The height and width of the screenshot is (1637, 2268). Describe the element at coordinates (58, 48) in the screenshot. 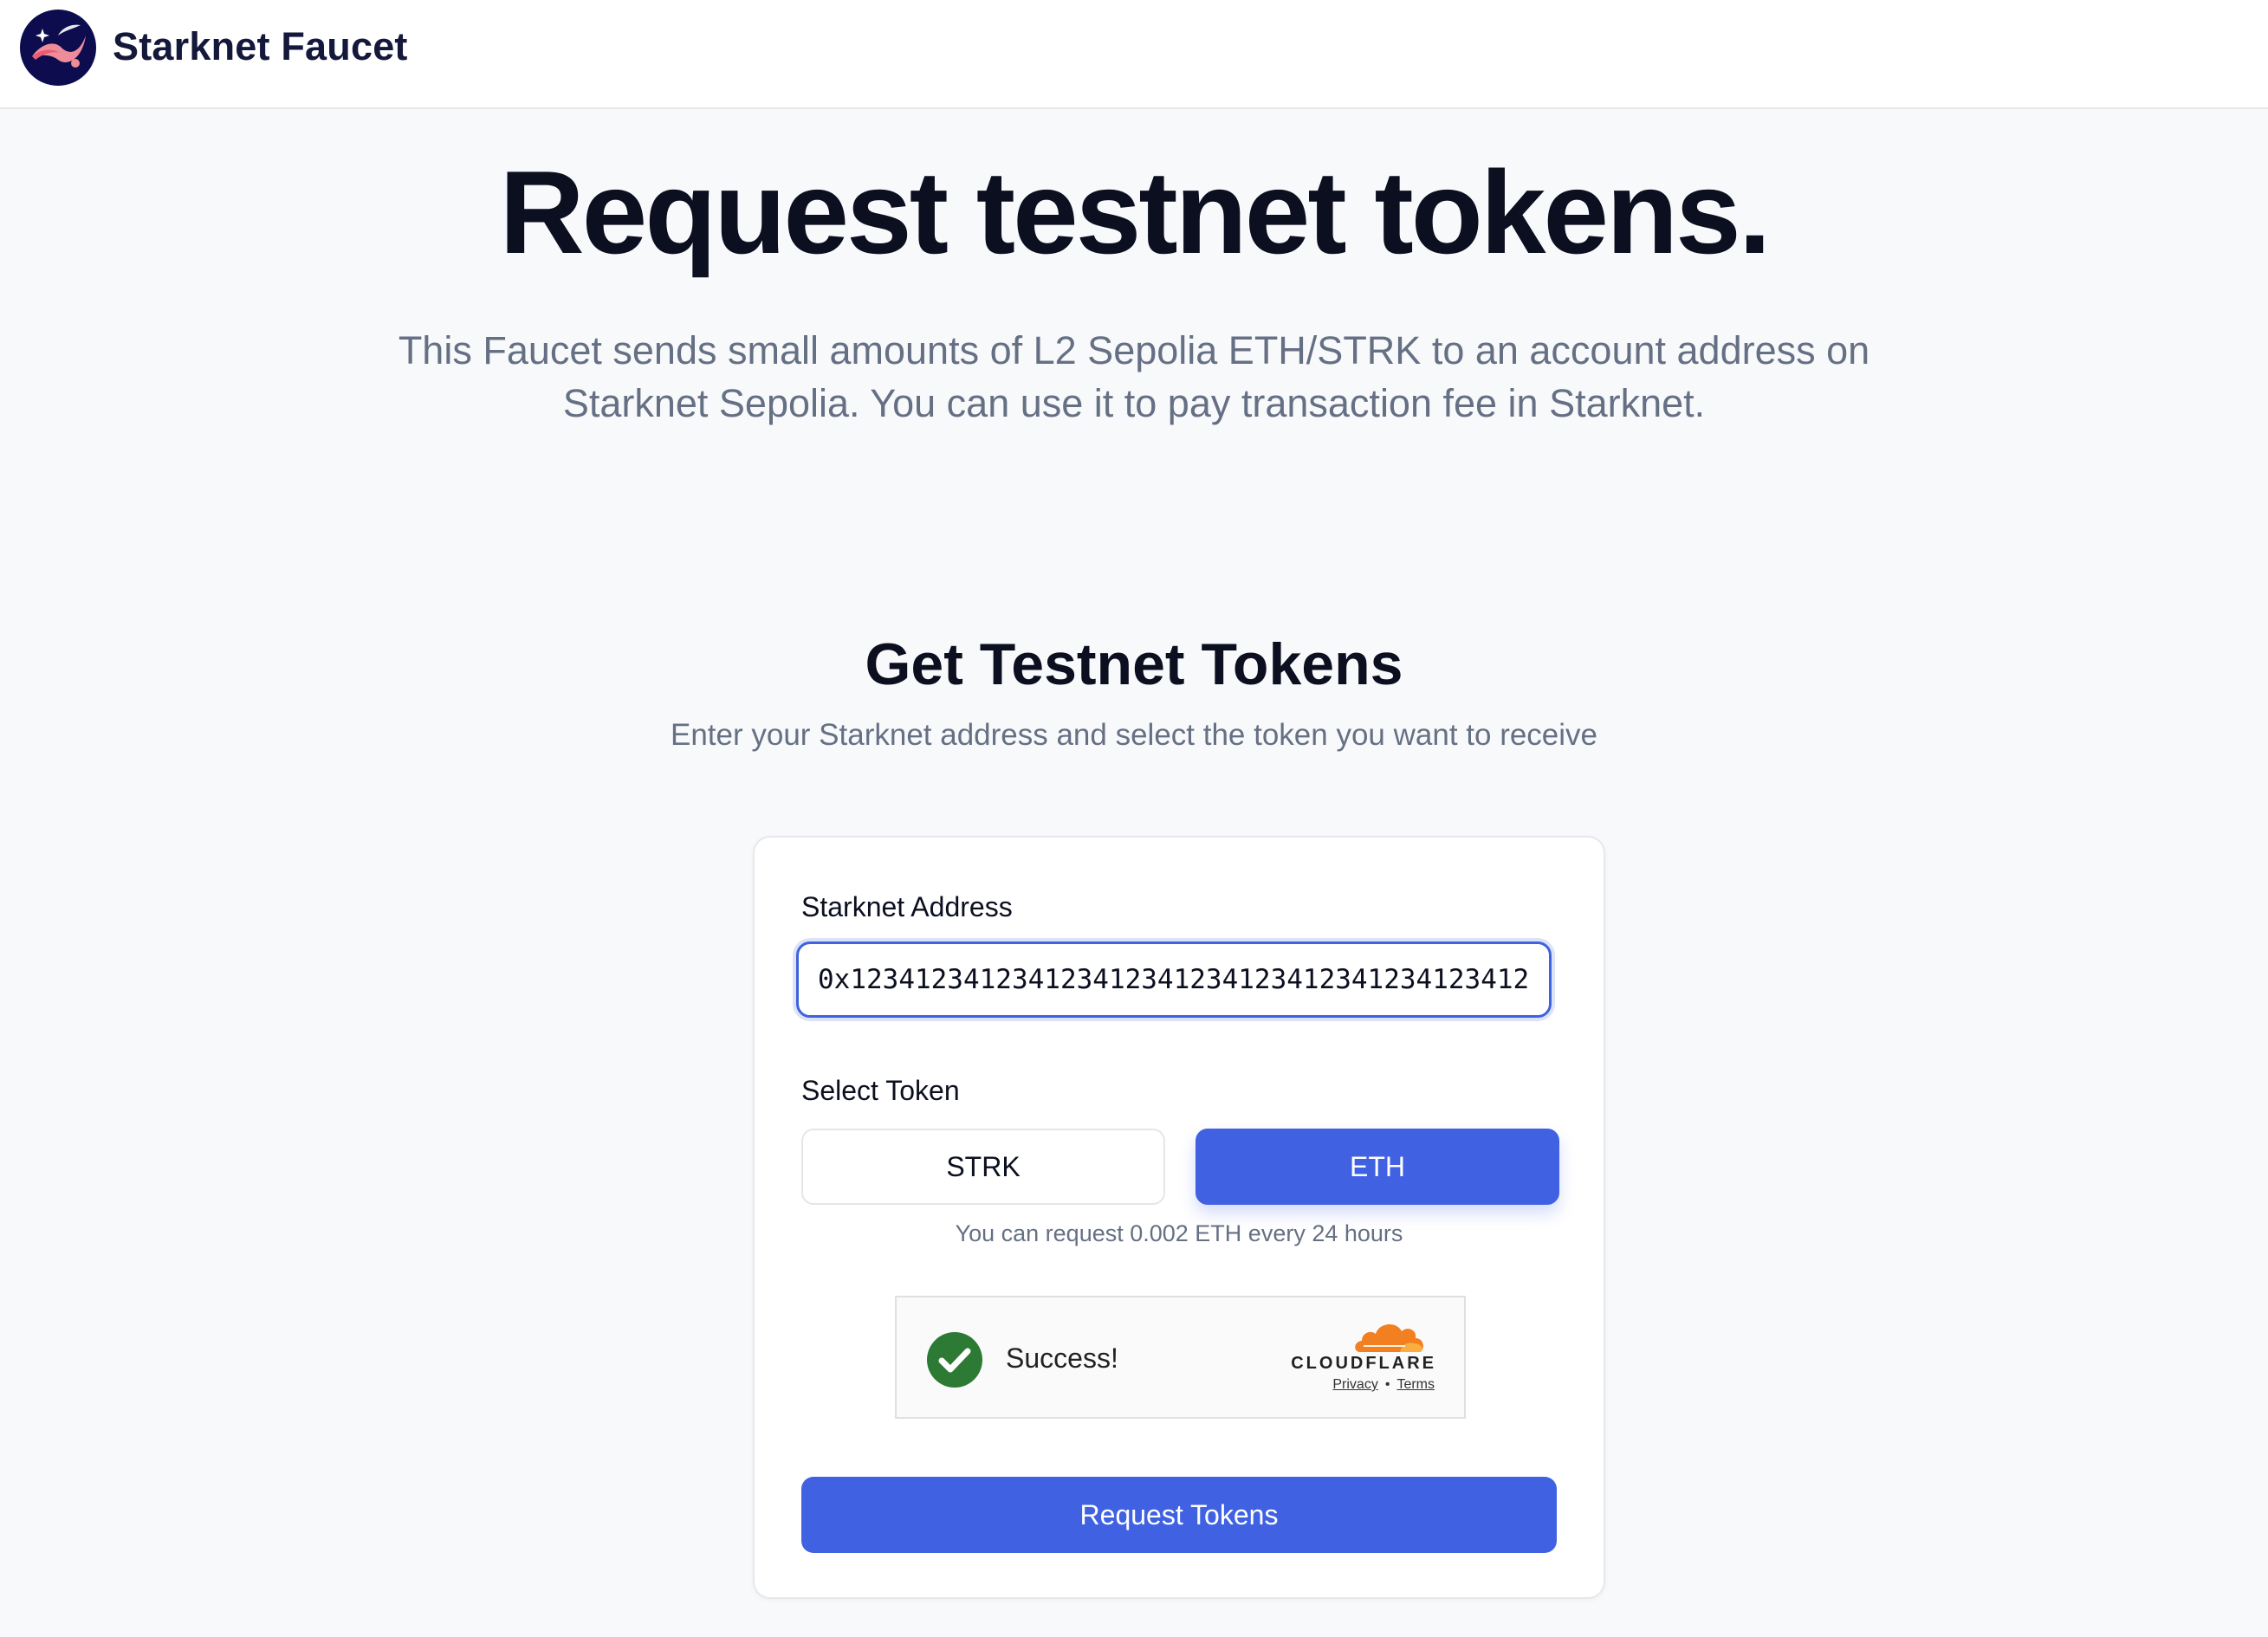

I see `starknet-logo-icon` at that location.